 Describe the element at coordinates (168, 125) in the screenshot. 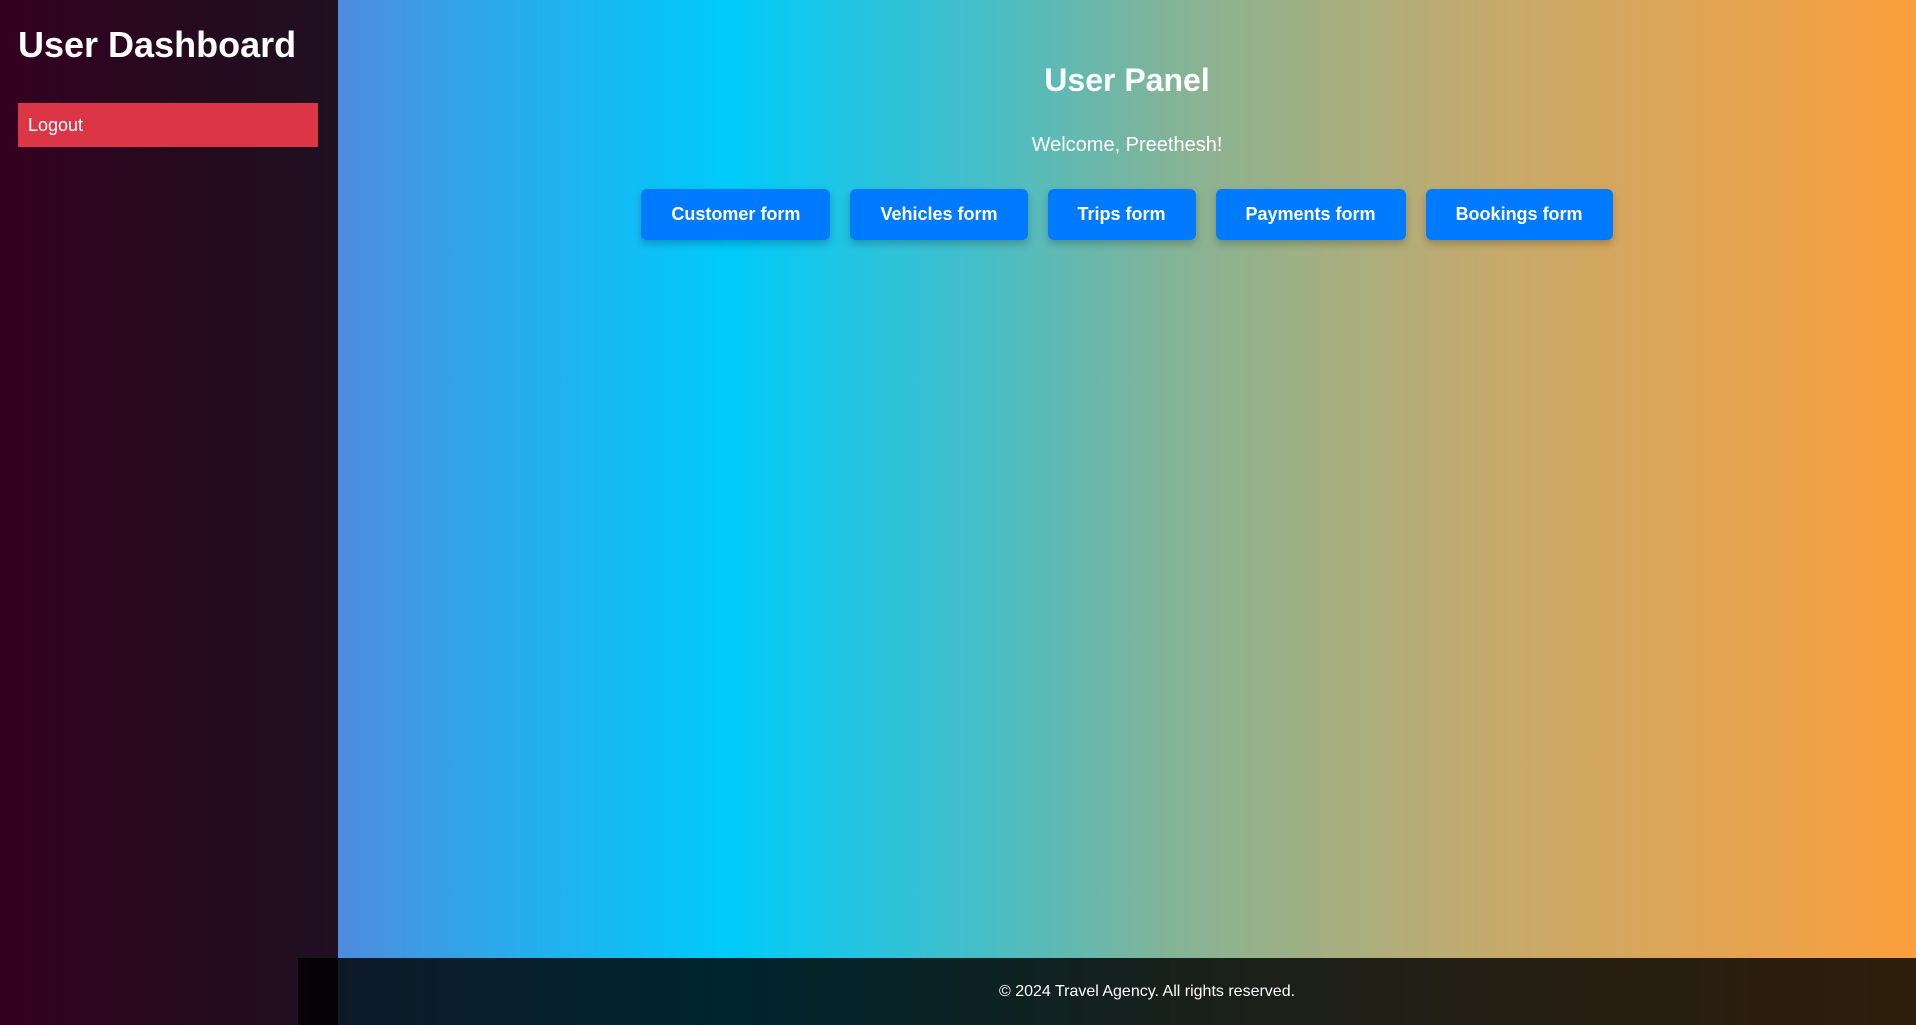

I see `logout-button: Logout` at that location.